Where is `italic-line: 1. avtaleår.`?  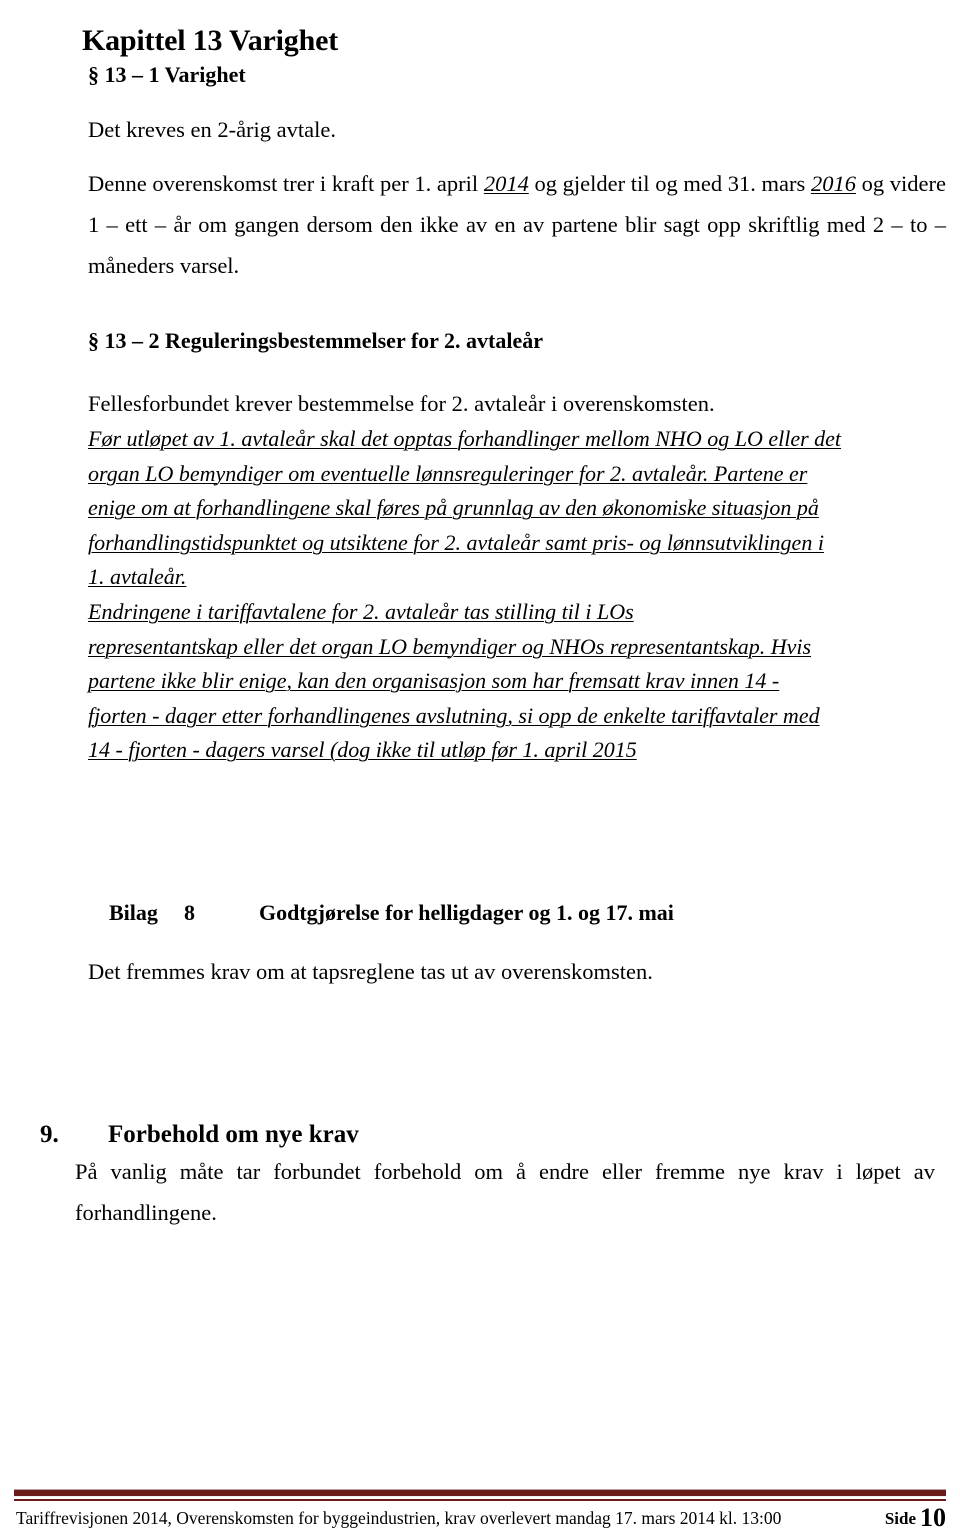
italic-line: 1. avtaleår. is located at coordinates (137, 577).